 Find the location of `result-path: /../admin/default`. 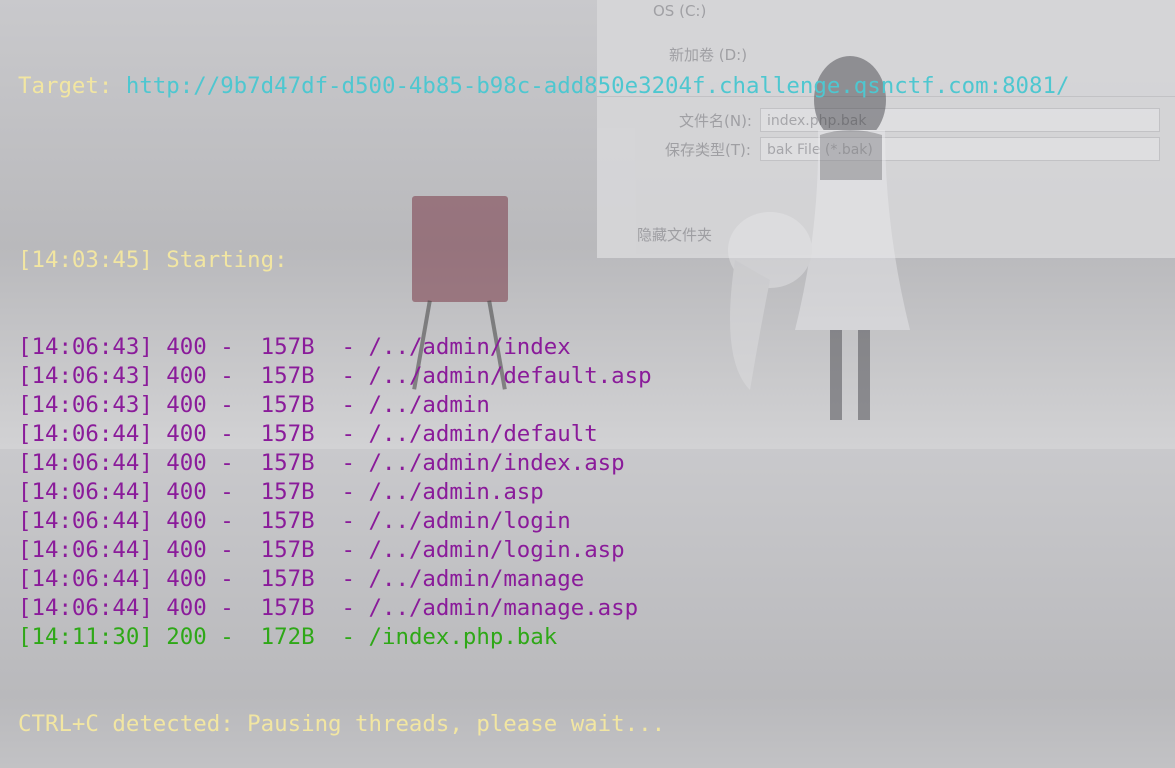

result-path: /../admin/default is located at coordinates (483, 434).